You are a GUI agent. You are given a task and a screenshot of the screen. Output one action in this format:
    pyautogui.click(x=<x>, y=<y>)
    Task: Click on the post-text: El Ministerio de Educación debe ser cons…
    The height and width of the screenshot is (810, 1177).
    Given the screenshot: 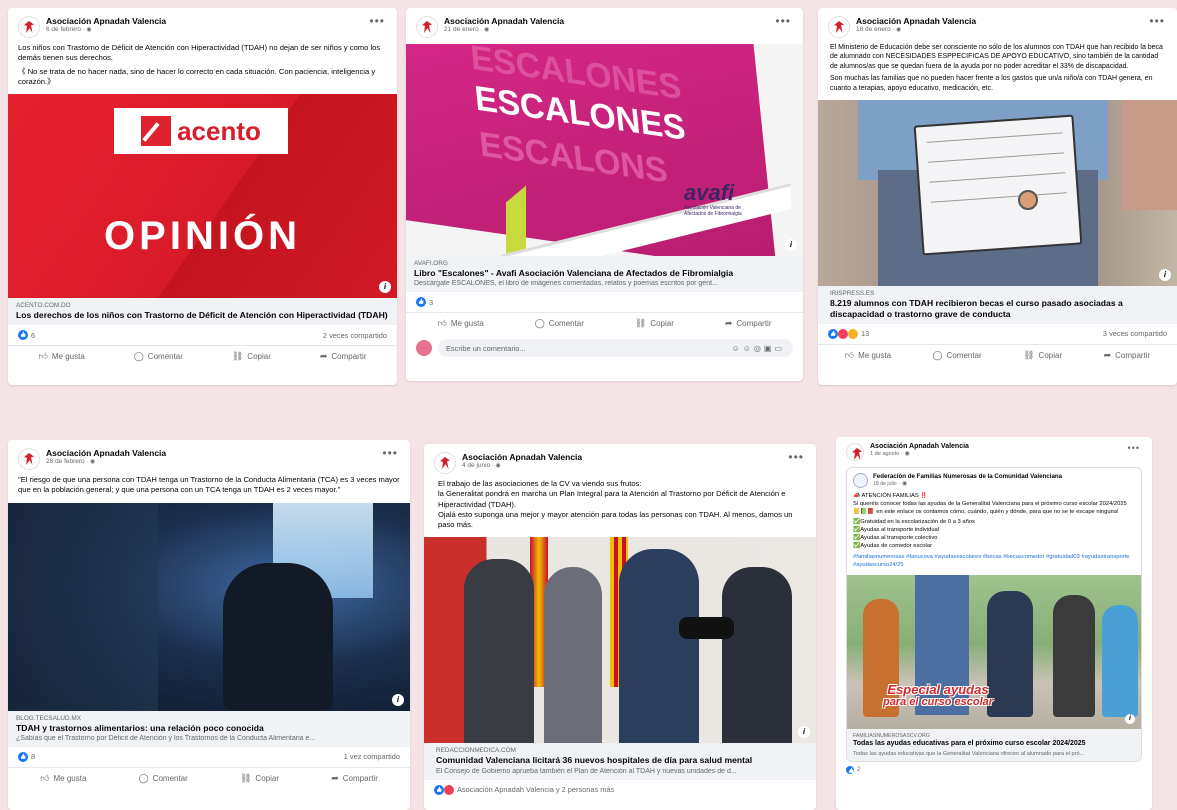 What is the action you would take?
    pyautogui.click(x=996, y=68)
    